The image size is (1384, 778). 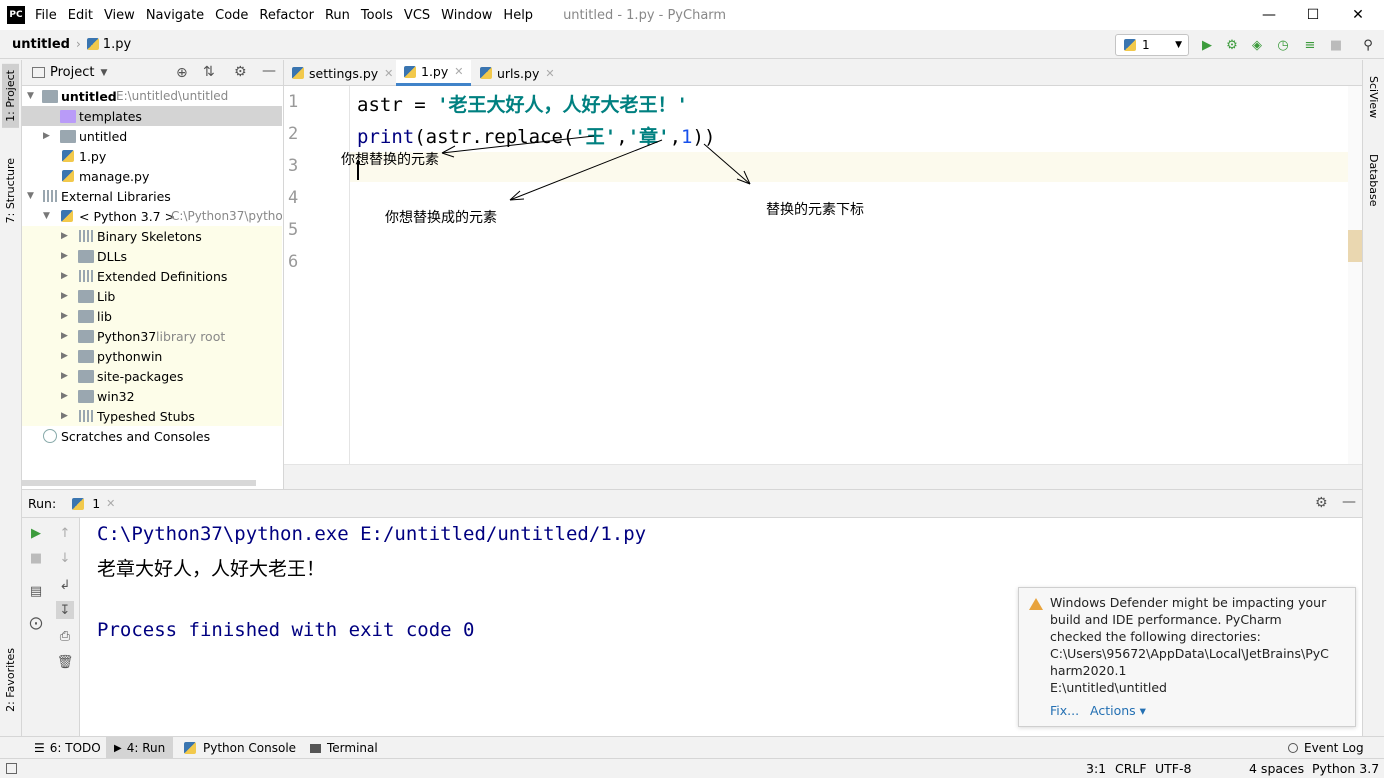 I want to click on toggle-tool-windows-icon, so click(x=11, y=768).